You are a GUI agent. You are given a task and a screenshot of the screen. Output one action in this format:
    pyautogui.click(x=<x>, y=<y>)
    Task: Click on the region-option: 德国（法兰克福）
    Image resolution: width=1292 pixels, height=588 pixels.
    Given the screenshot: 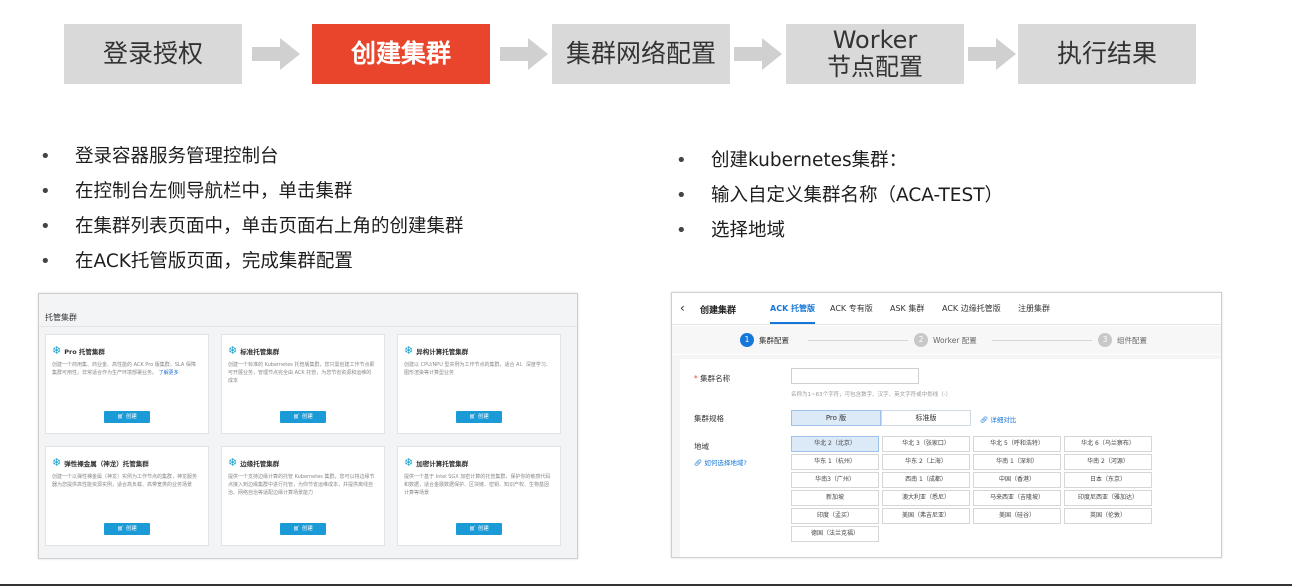 What is the action you would take?
    pyautogui.click(x=835, y=534)
    